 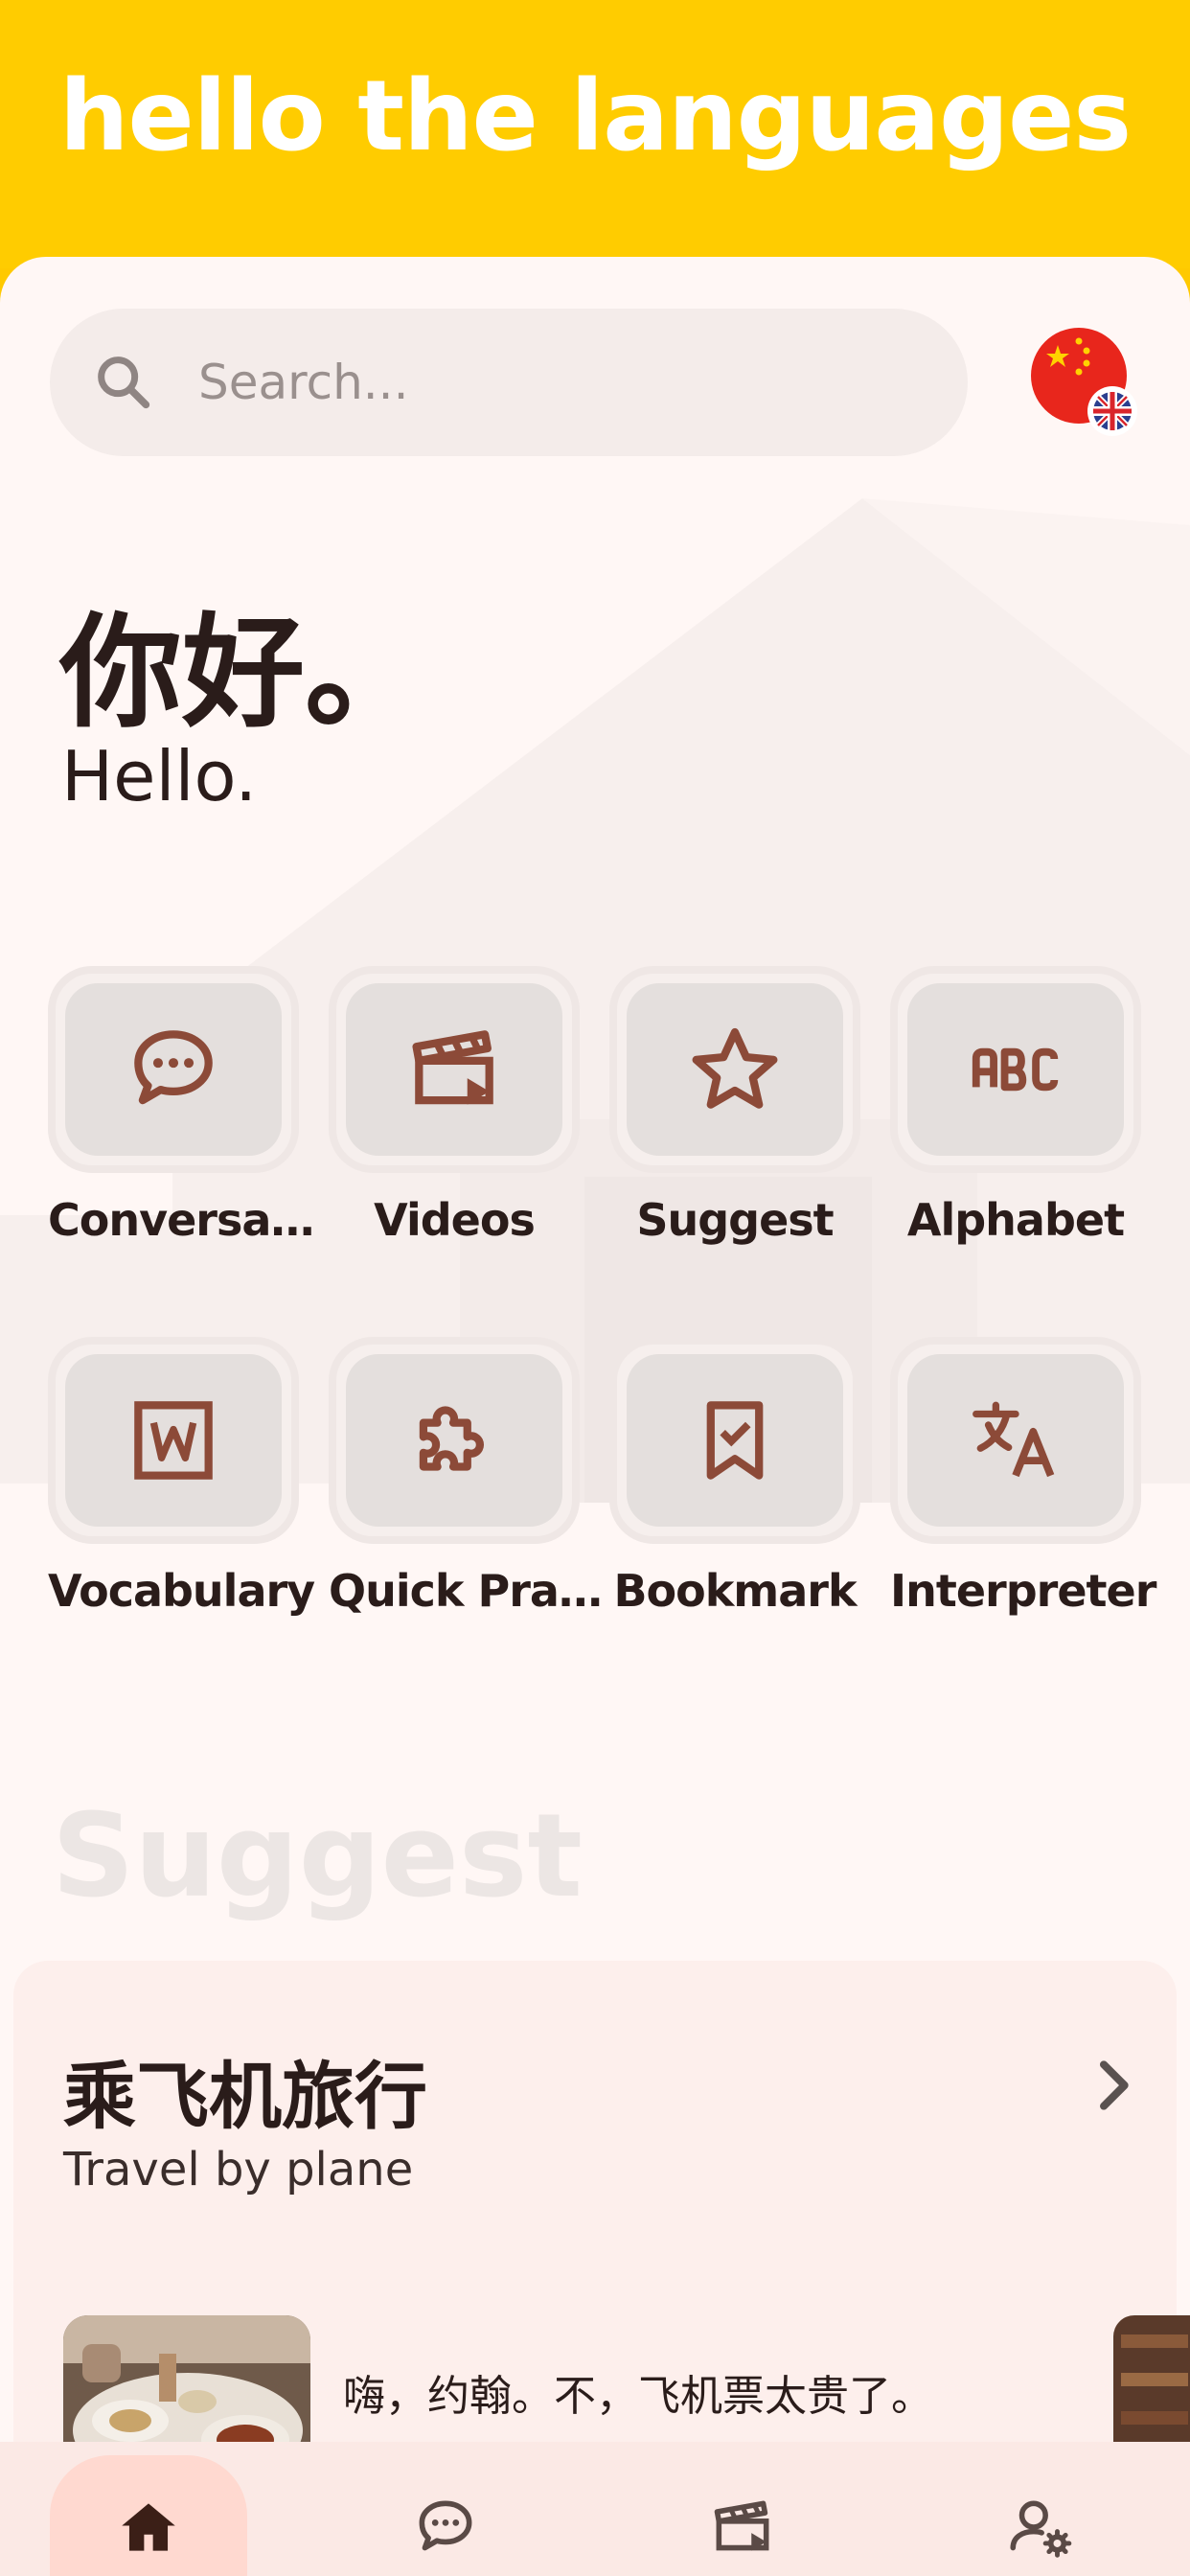 I want to click on nav-conversation, so click(x=445, y=2515).